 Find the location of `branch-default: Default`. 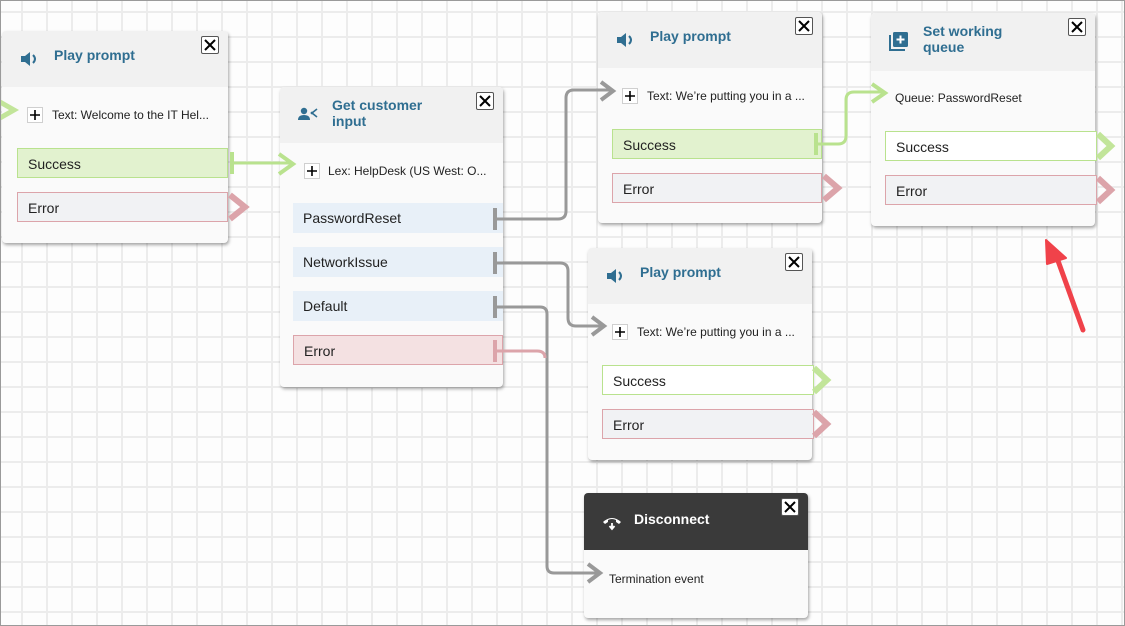

branch-default: Default is located at coordinates (398, 306).